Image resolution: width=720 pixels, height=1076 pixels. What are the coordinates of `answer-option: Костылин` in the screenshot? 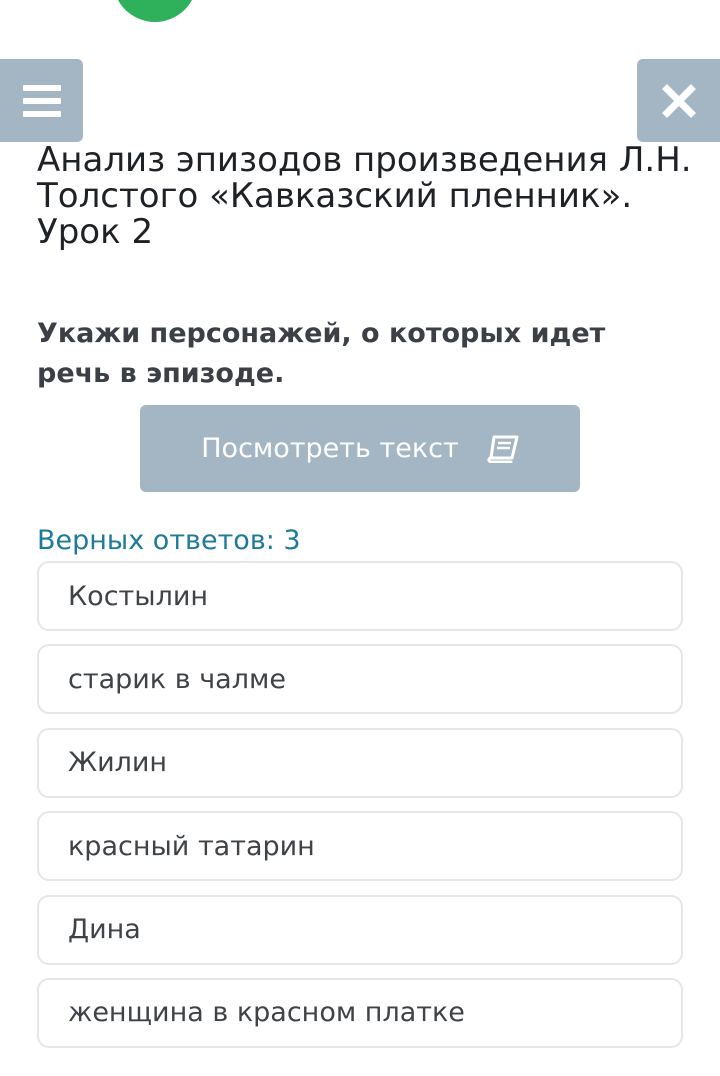 It's located at (360, 596).